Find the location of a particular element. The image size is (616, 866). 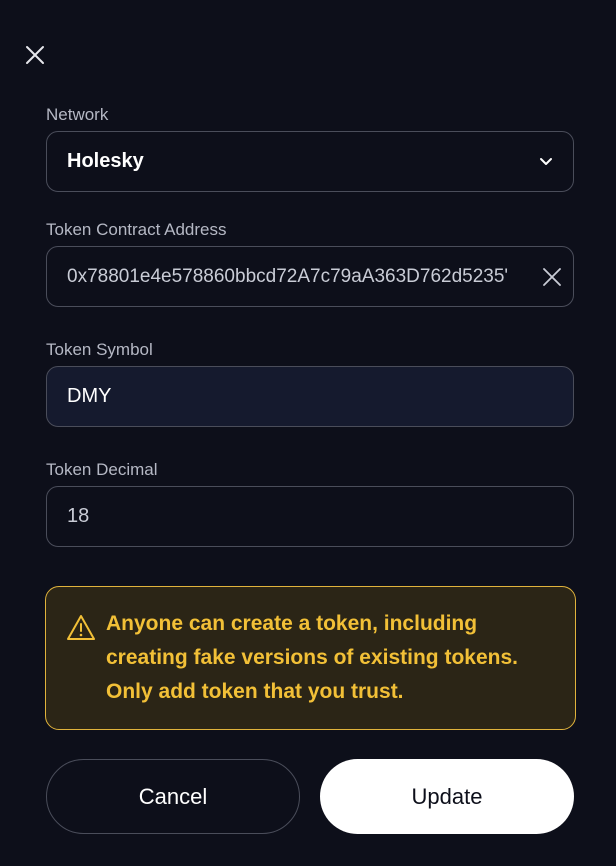

clear-icon is located at coordinates (552, 276).